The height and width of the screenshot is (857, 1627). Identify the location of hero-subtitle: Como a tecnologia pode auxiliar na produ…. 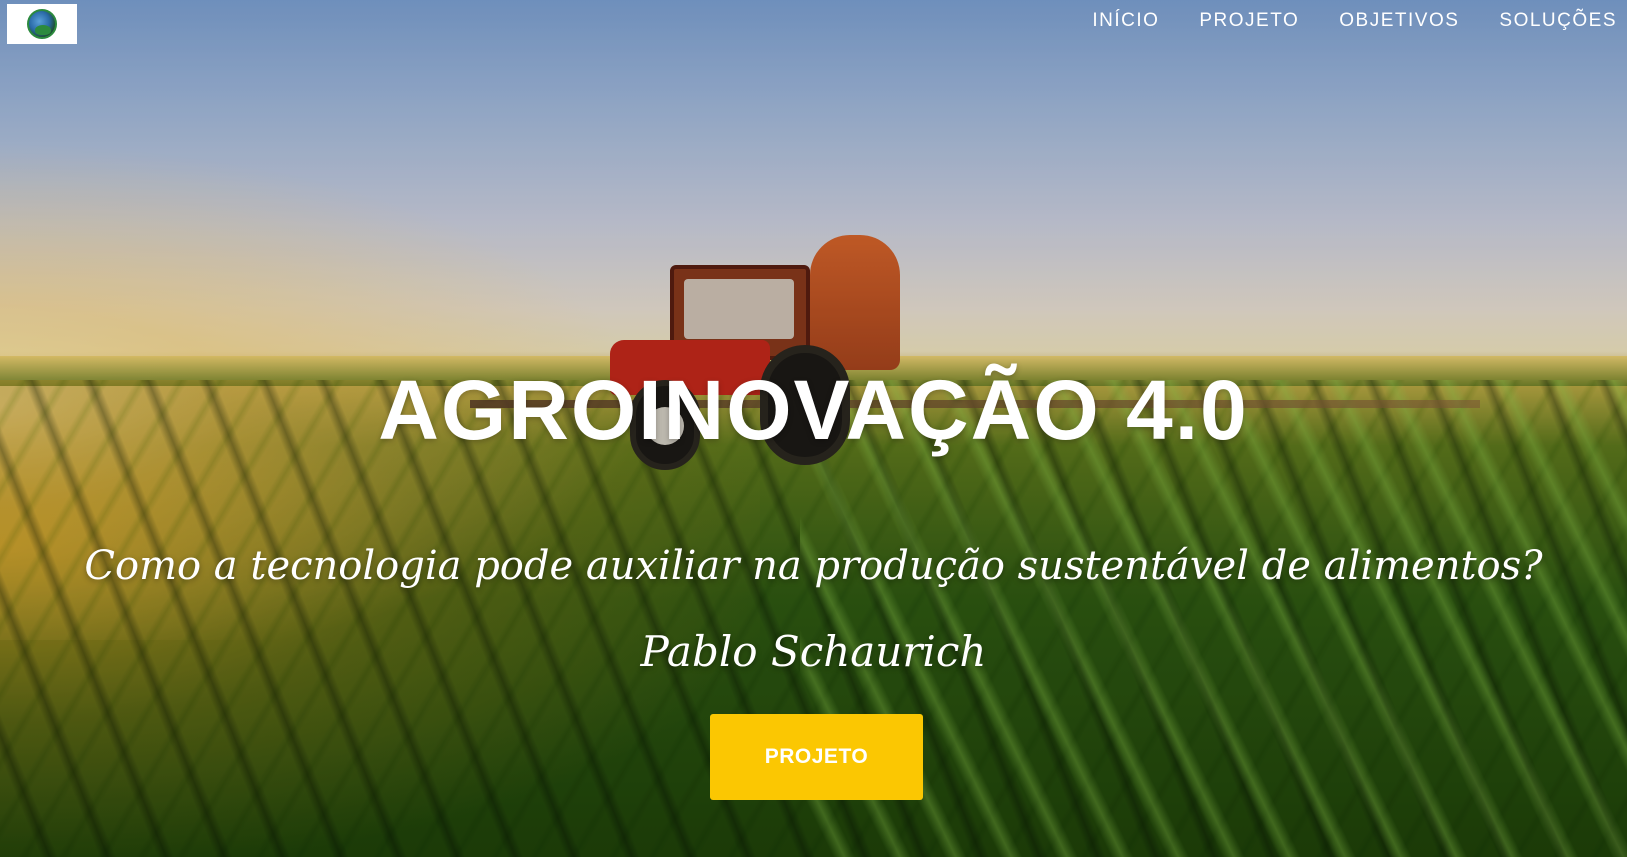
(813, 566).